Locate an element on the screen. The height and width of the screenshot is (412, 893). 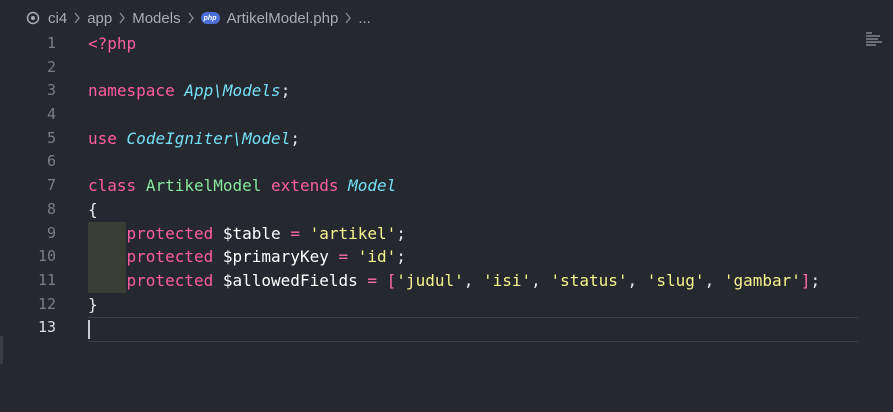
namespace-part: CodeIgniter is located at coordinates (179, 138).